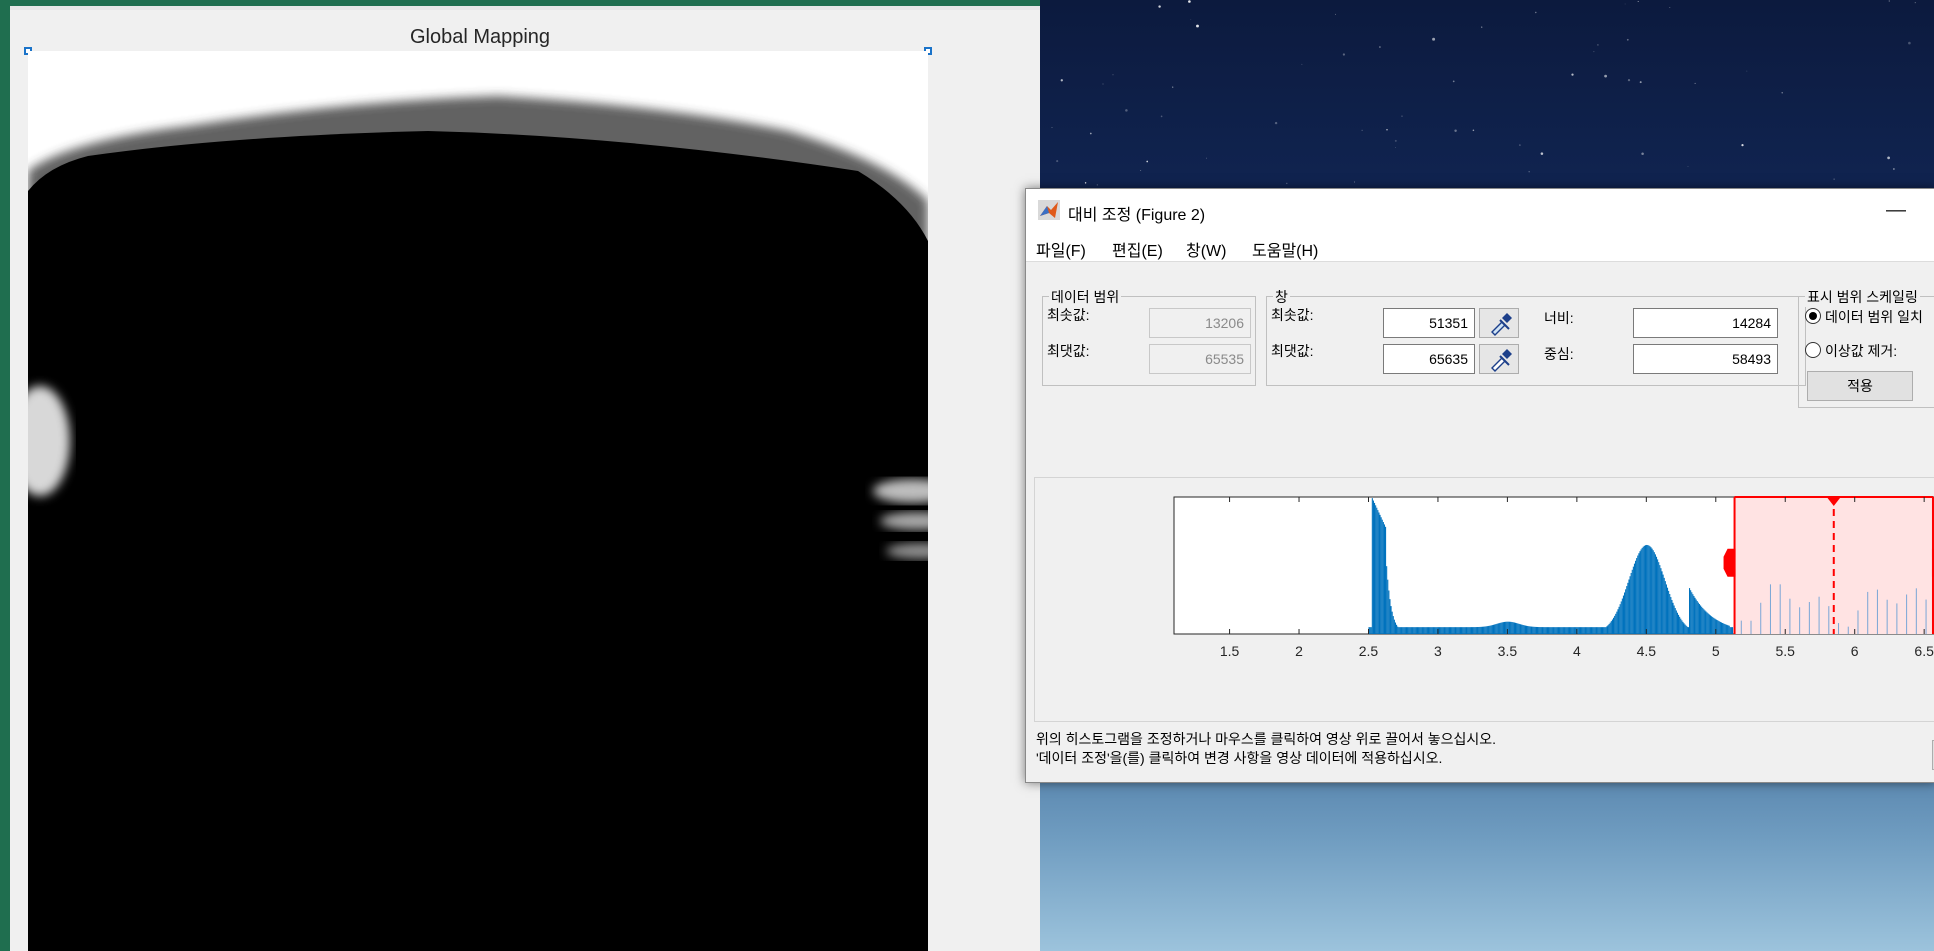 The height and width of the screenshot is (951, 1934). What do you see at coordinates (1429, 323) in the screenshot?
I see `window-min-field: 51351` at bounding box center [1429, 323].